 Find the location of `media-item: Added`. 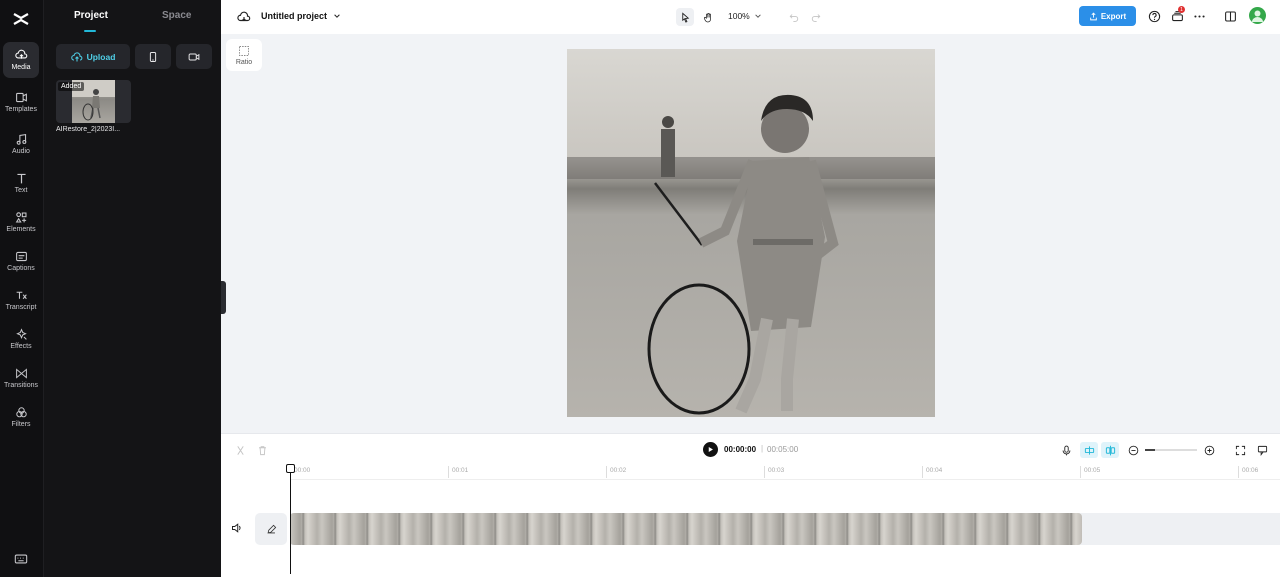

media-item: Added is located at coordinates (93, 101).